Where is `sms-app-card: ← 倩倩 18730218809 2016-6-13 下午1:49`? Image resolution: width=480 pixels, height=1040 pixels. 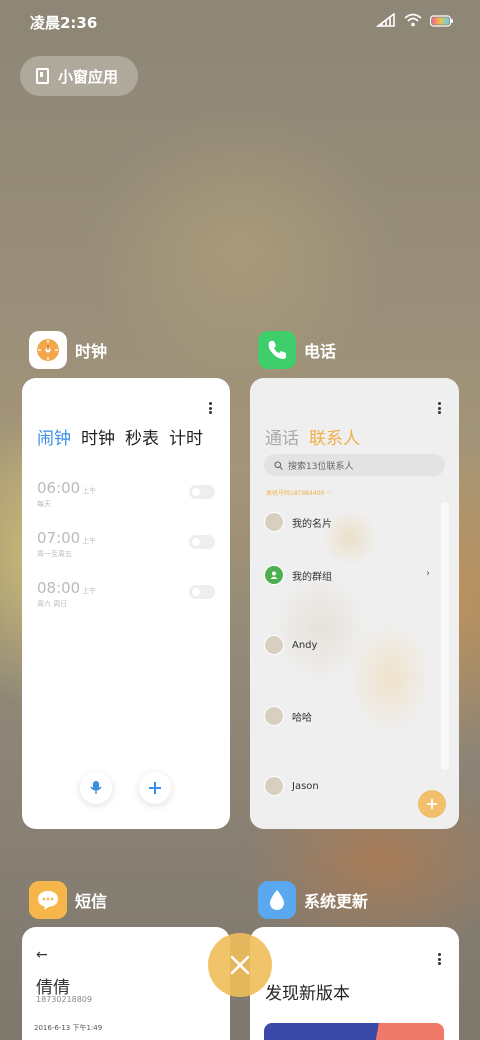
sms-app-card: ← 倩倩 18730218809 2016-6-13 下午1:49 is located at coordinates (126, 983).